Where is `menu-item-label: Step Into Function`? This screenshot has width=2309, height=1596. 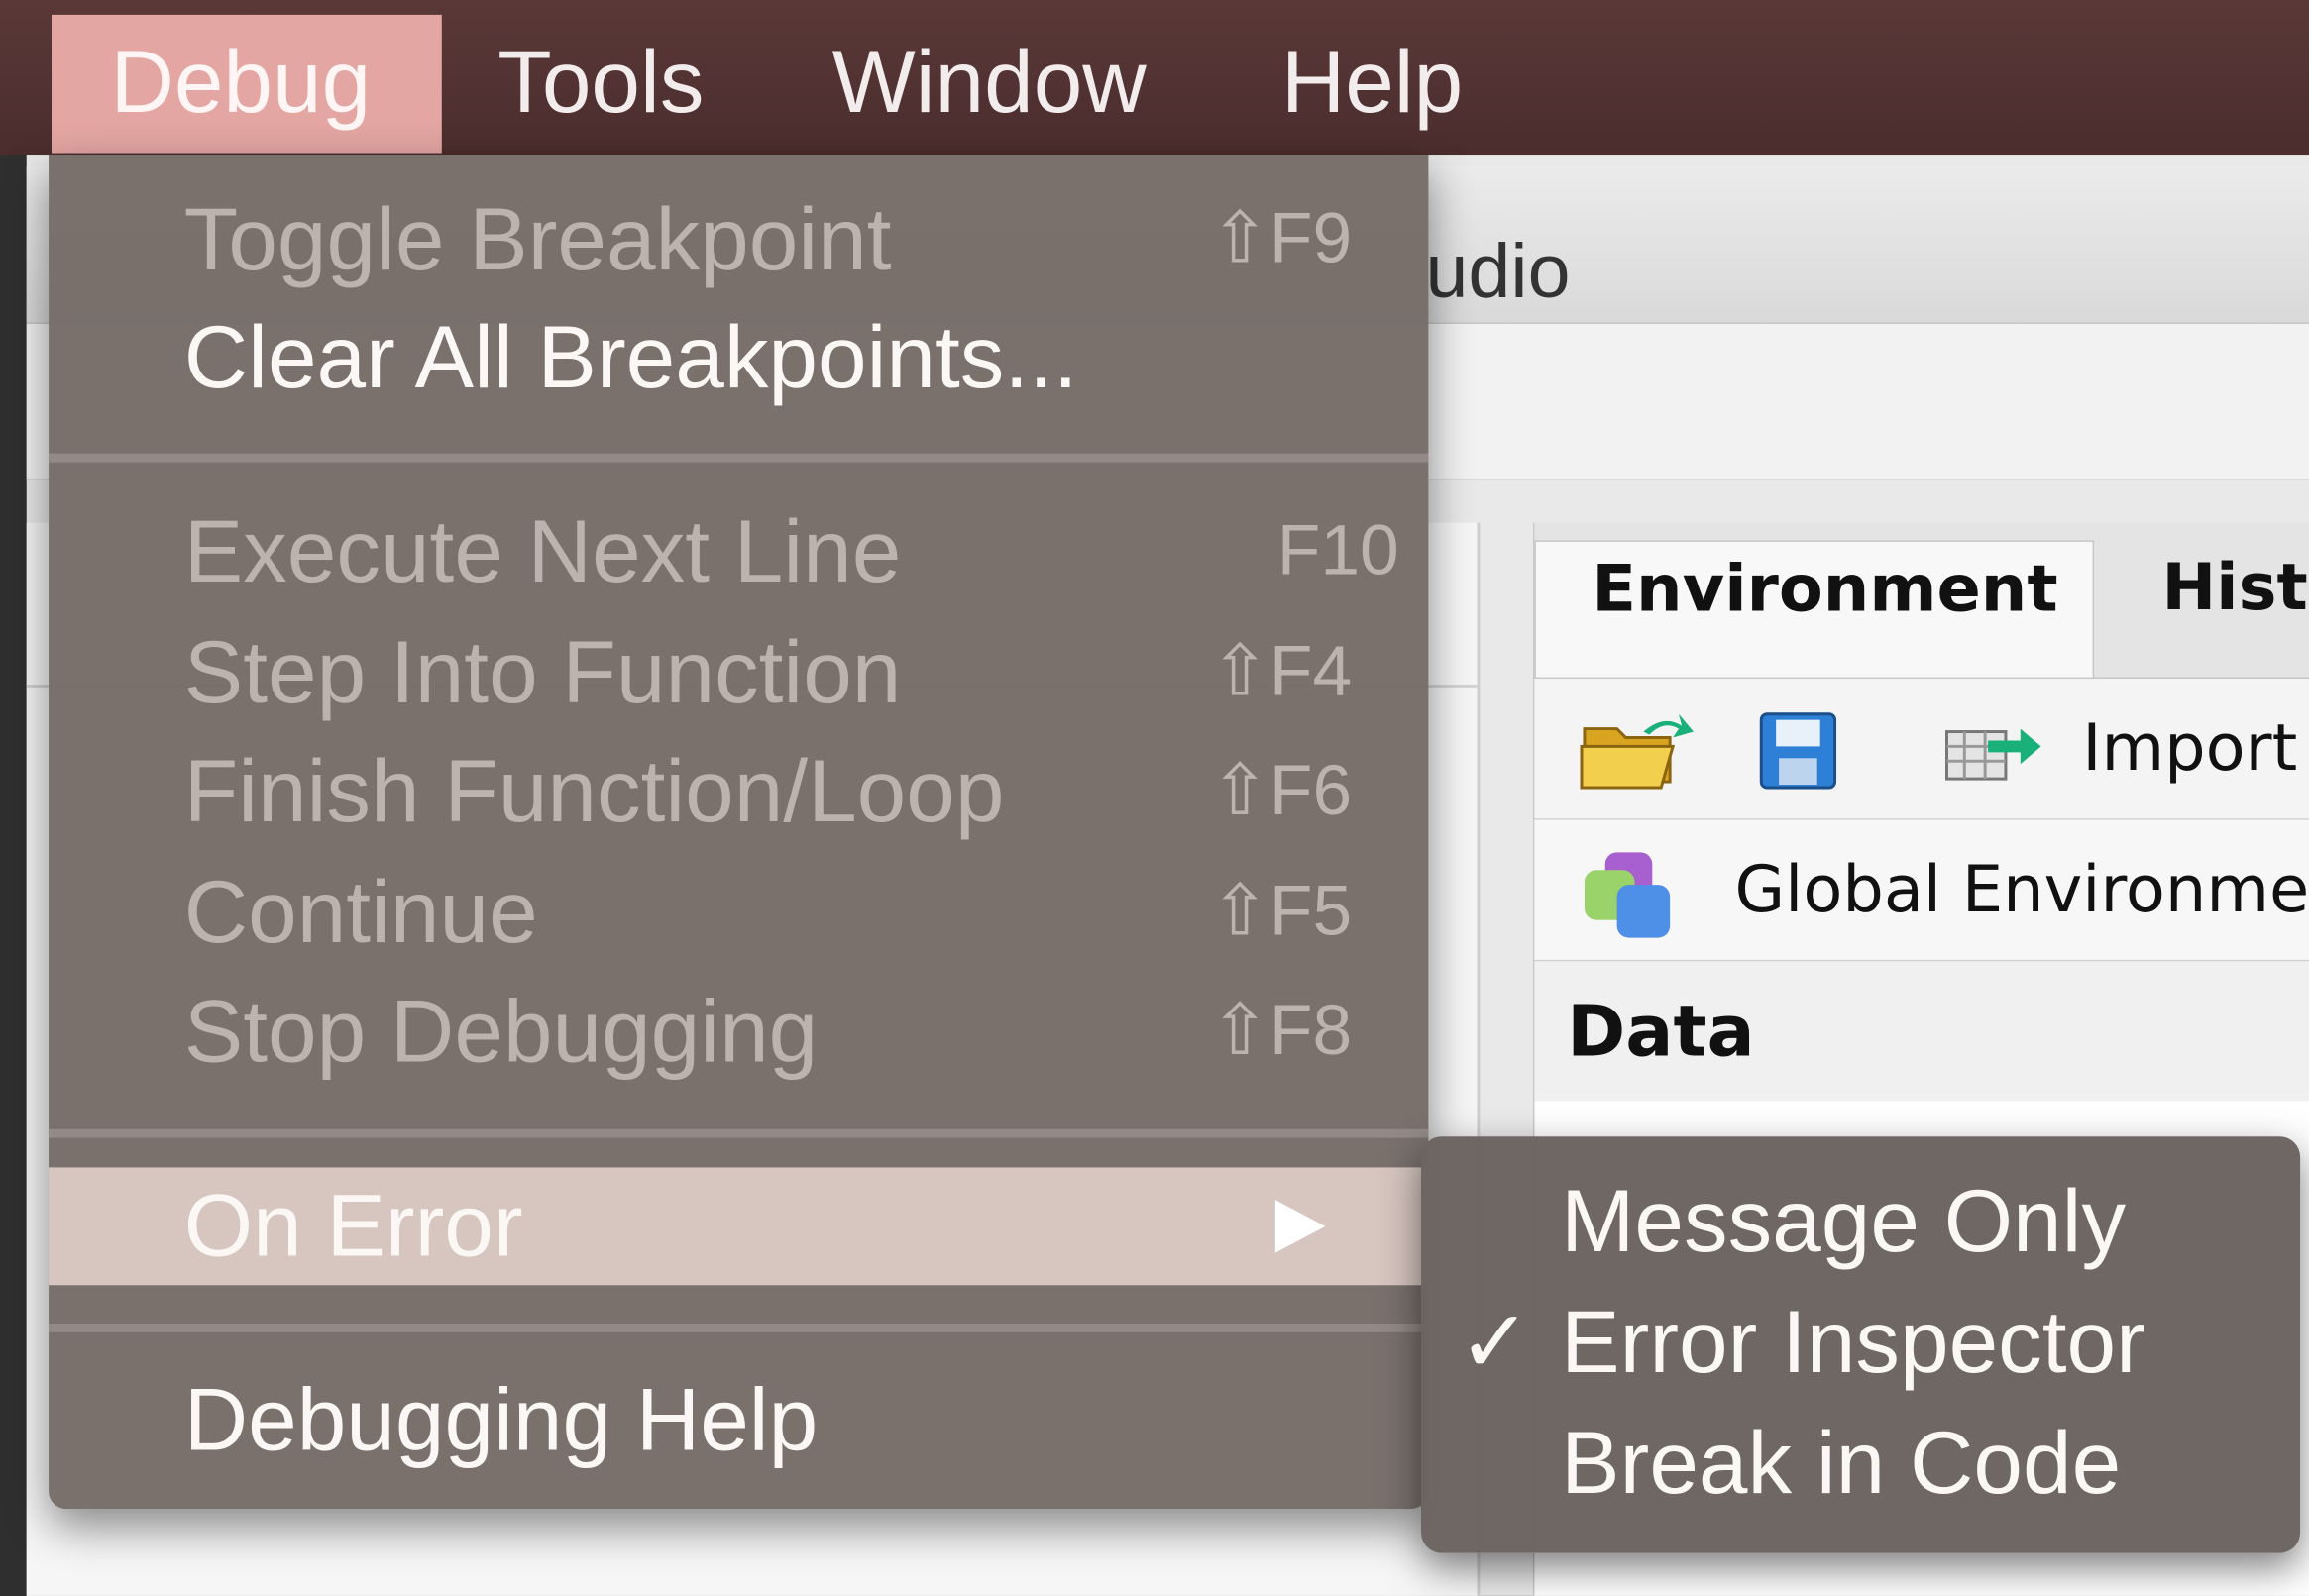
menu-item-label: Step Into Function is located at coordinates (542, 672).